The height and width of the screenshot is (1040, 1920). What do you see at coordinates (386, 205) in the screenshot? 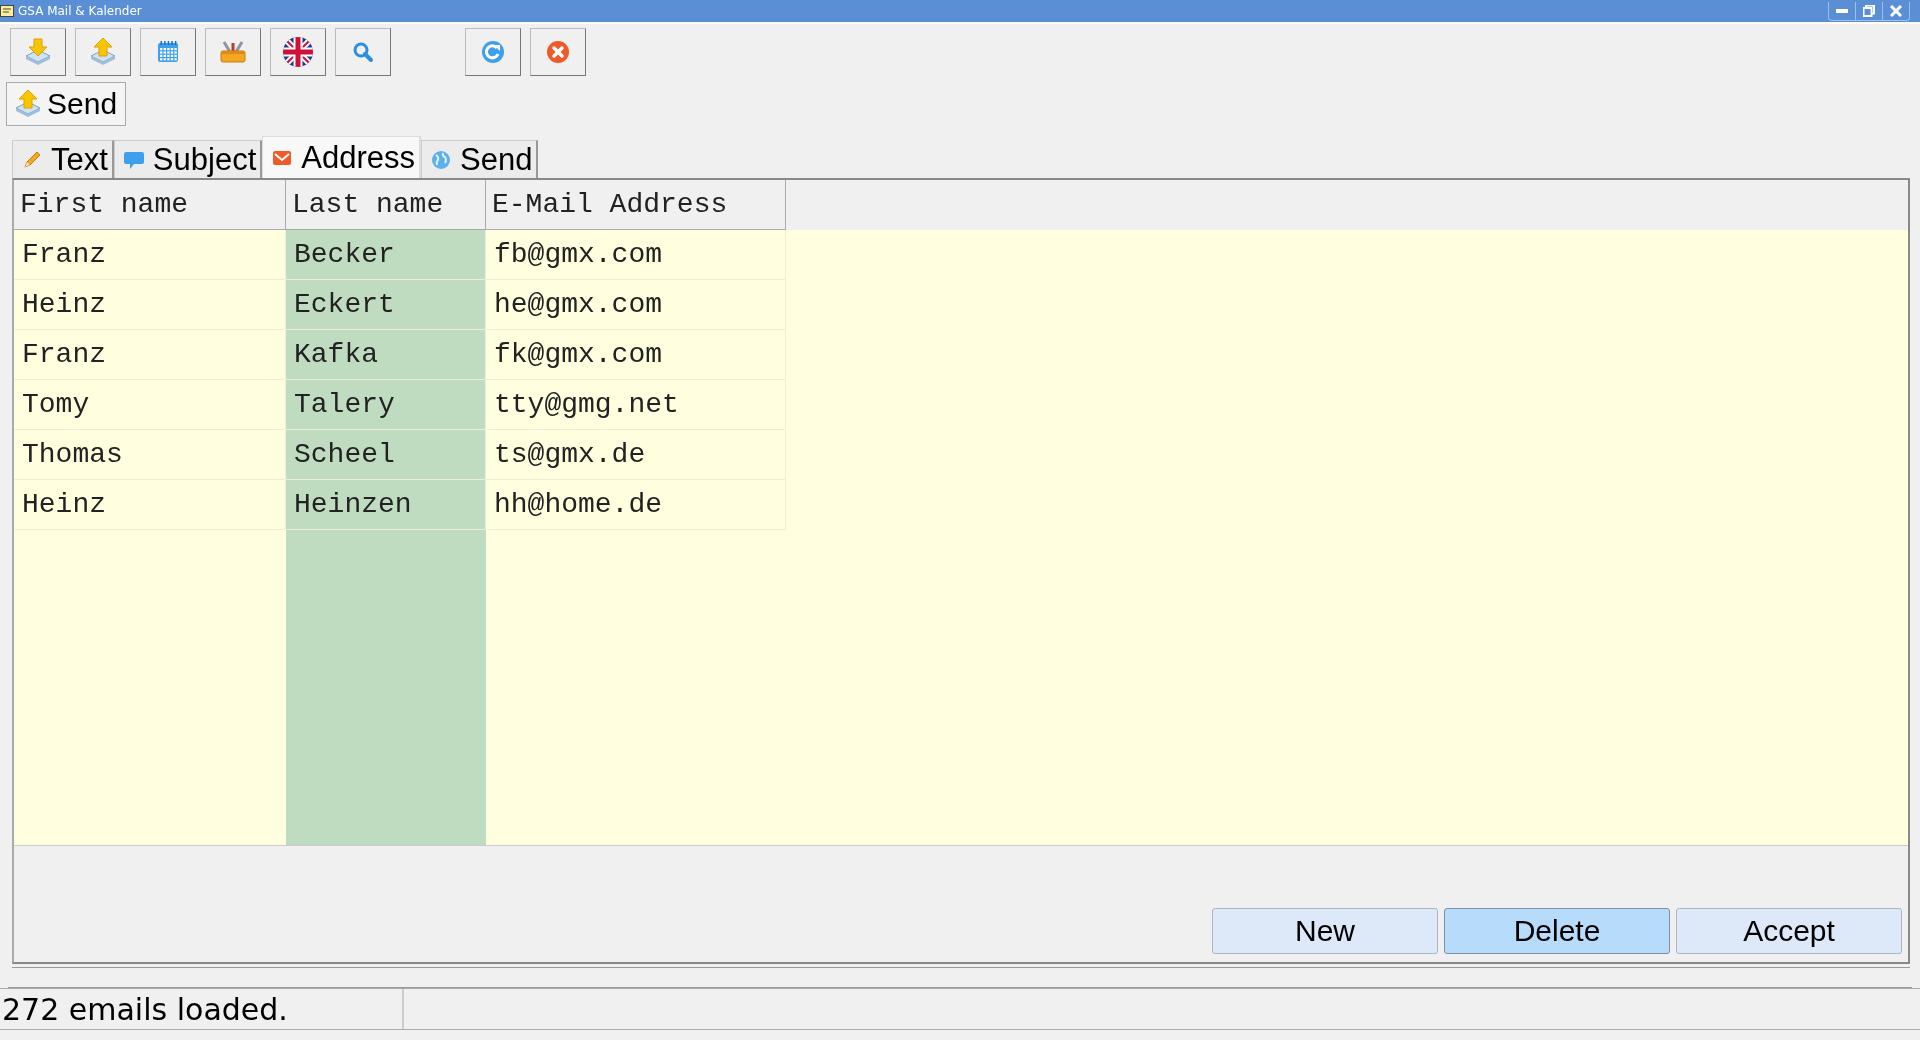
I see `column-header: Last name` at bounding box center [386, 205].